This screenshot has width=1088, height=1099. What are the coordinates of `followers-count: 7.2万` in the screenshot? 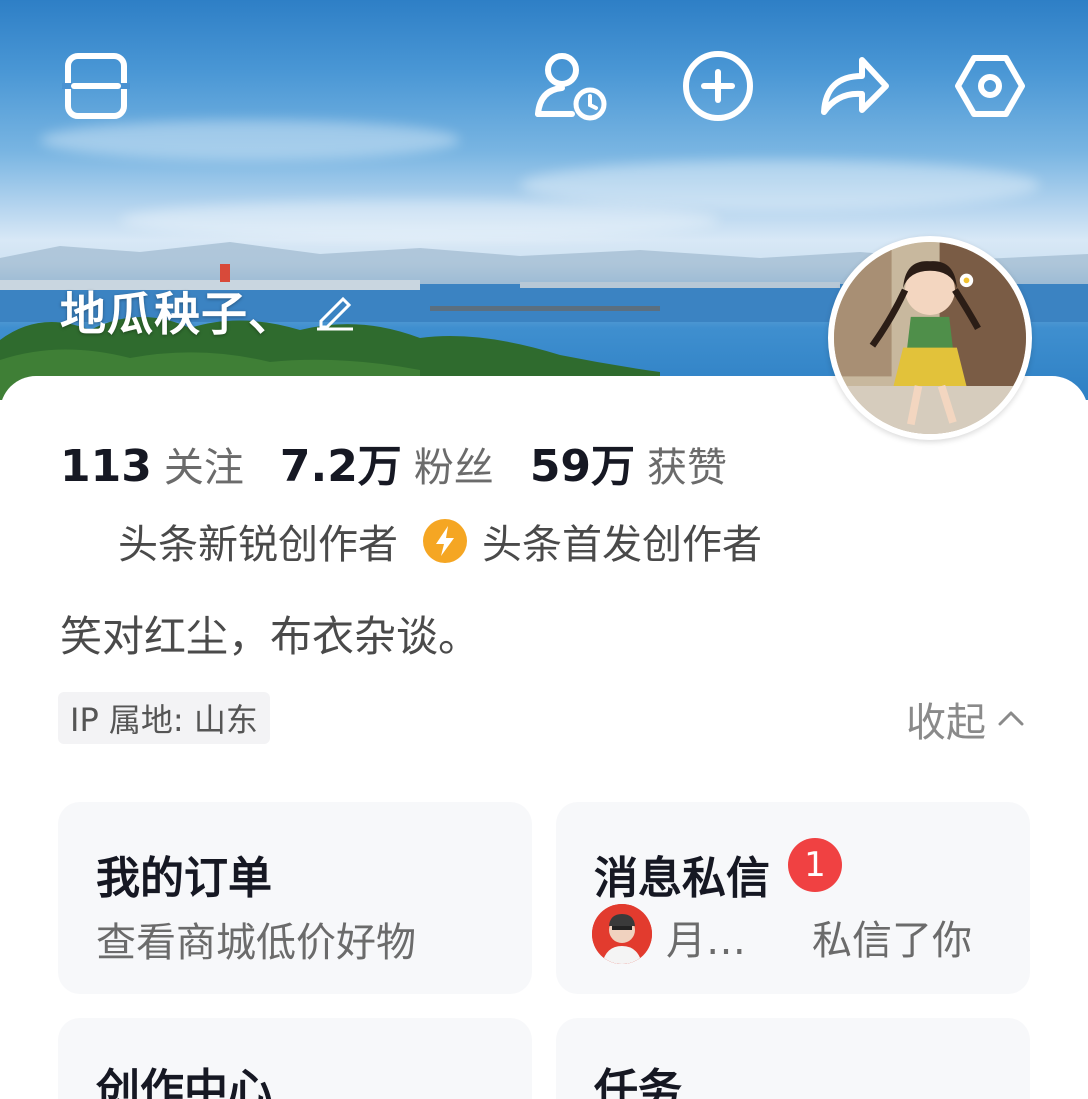 It's located at (340, 466).